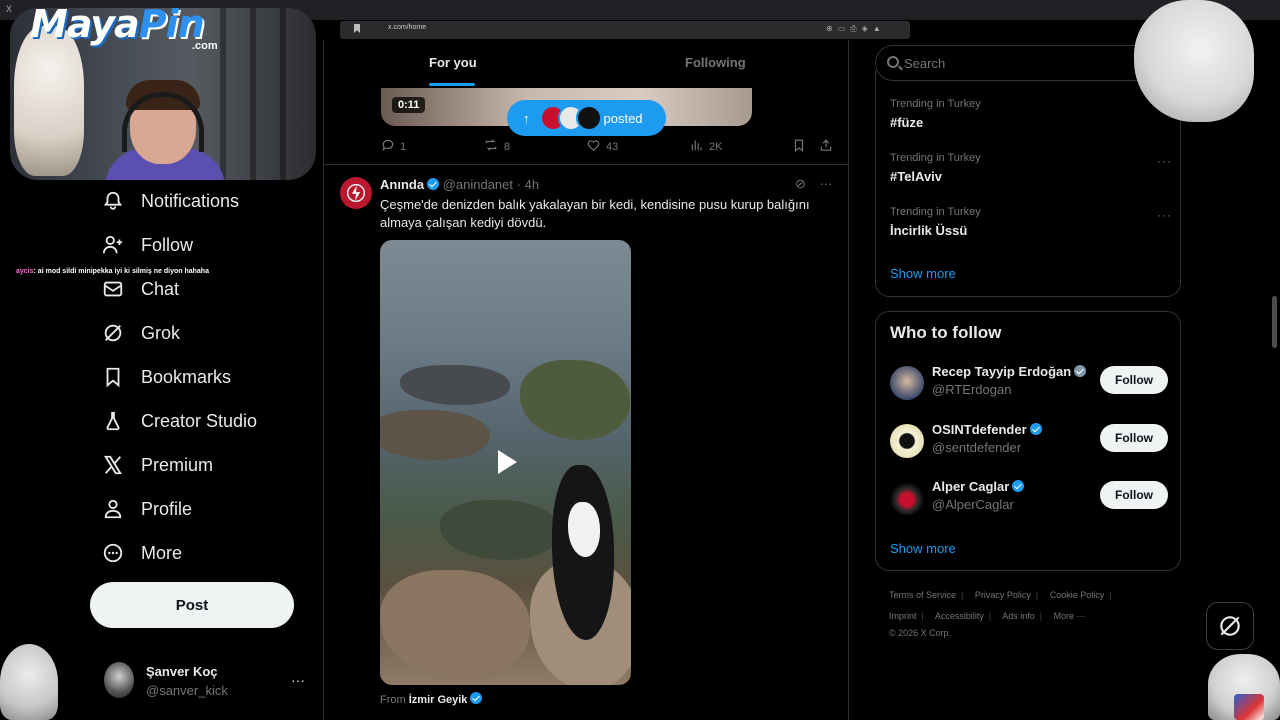  I want to click on nav-bookmarks: Bookmarks, so click(165, 377).